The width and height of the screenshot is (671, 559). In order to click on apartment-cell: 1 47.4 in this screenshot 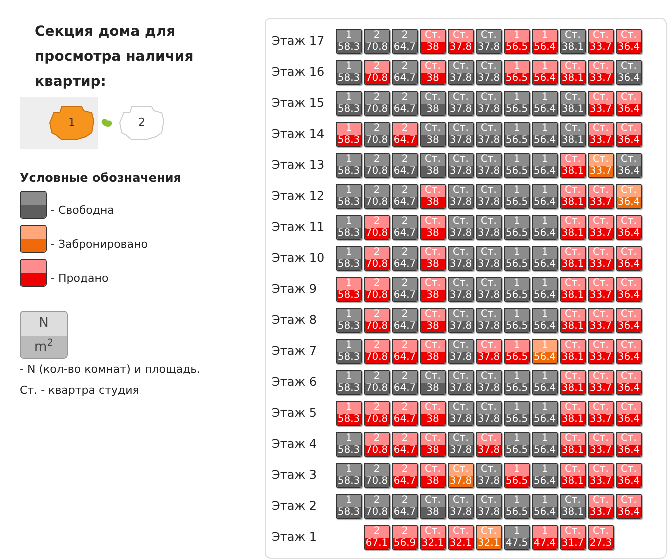, I will do `click(545, 537)`.